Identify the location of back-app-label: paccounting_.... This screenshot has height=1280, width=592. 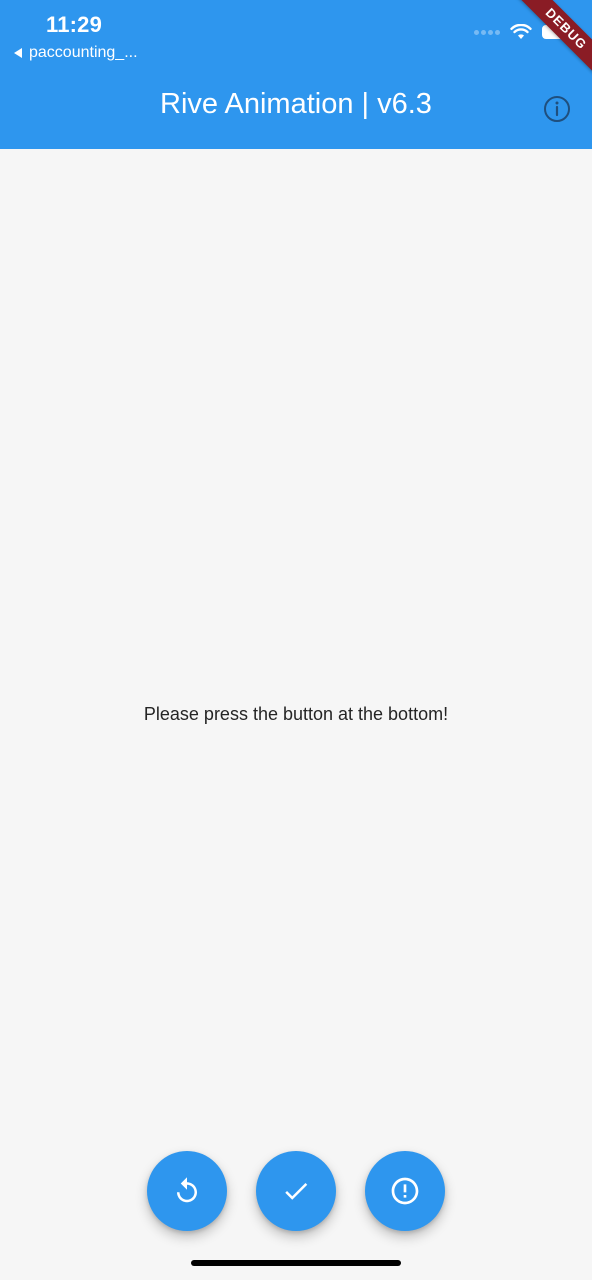
(83, 52).